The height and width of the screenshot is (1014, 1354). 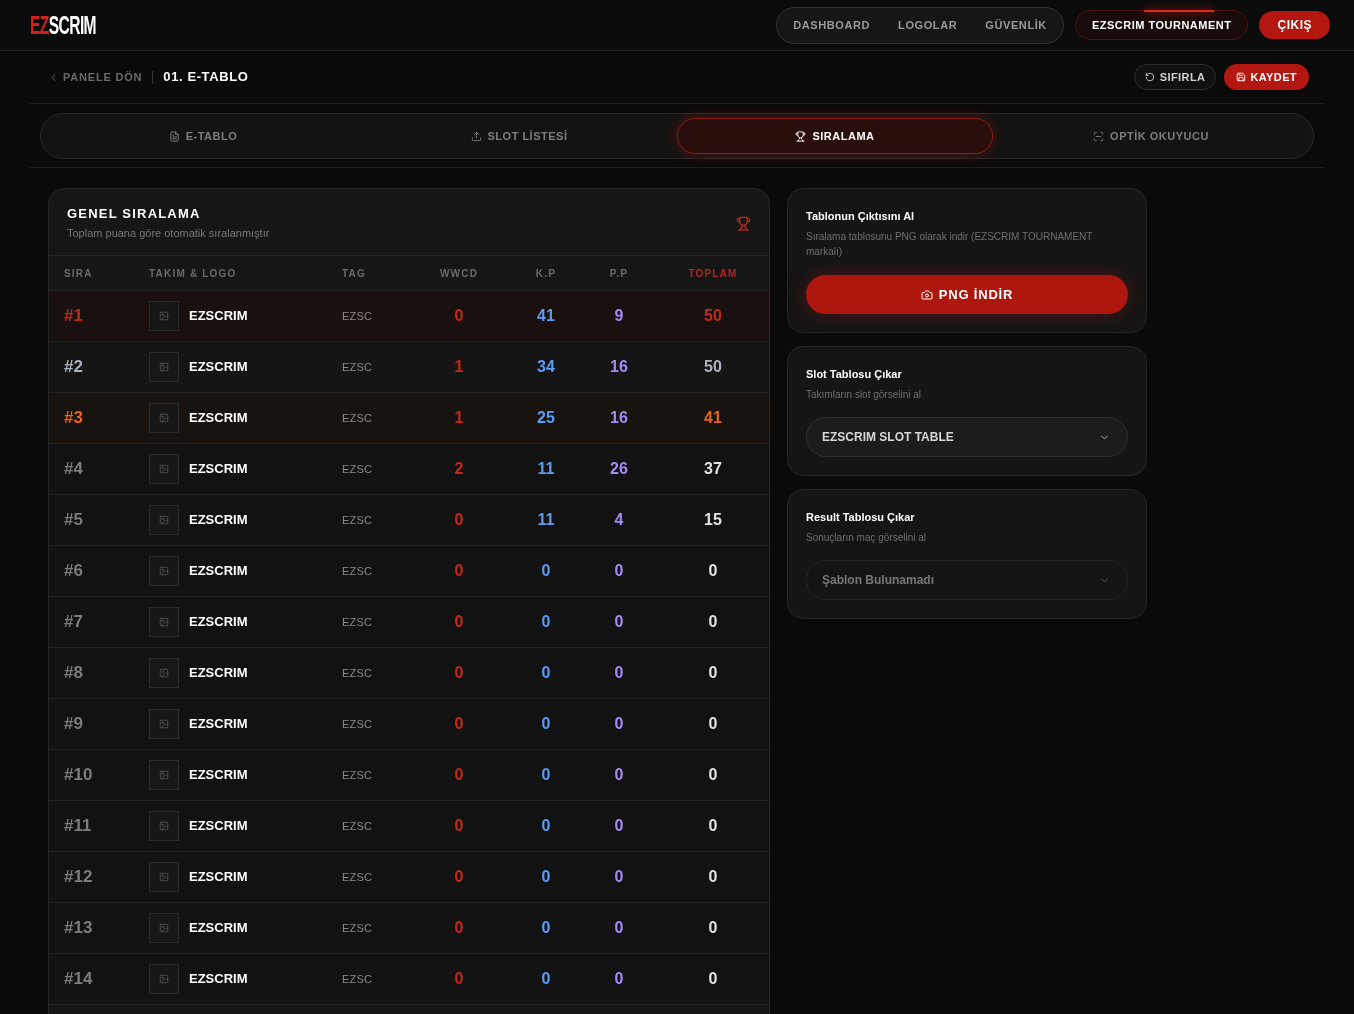 What do you see at coordinates (861, 517) in the screenshot?
I see `card-title: Result Tablosu Çıkar` at bounding box center [861, 517].